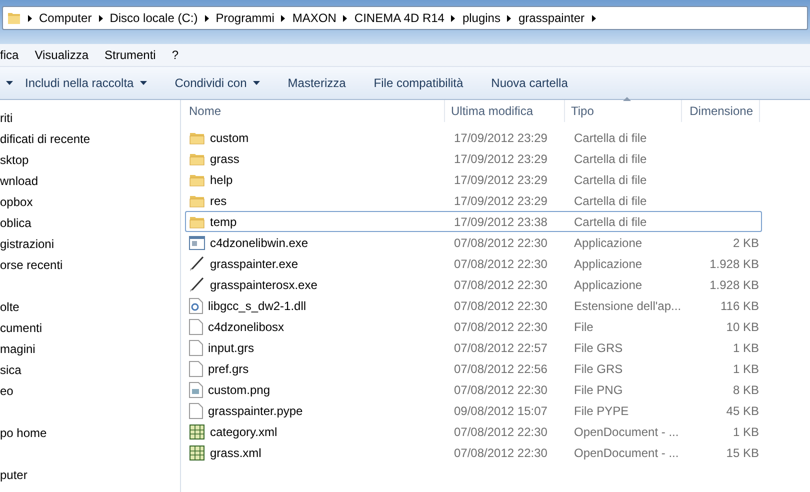 This screenshot has height=492, width=810. Describe the element at coordinates (245, 18) in the screenshot. I see `breadcrumb-item: Programmi` at that location.